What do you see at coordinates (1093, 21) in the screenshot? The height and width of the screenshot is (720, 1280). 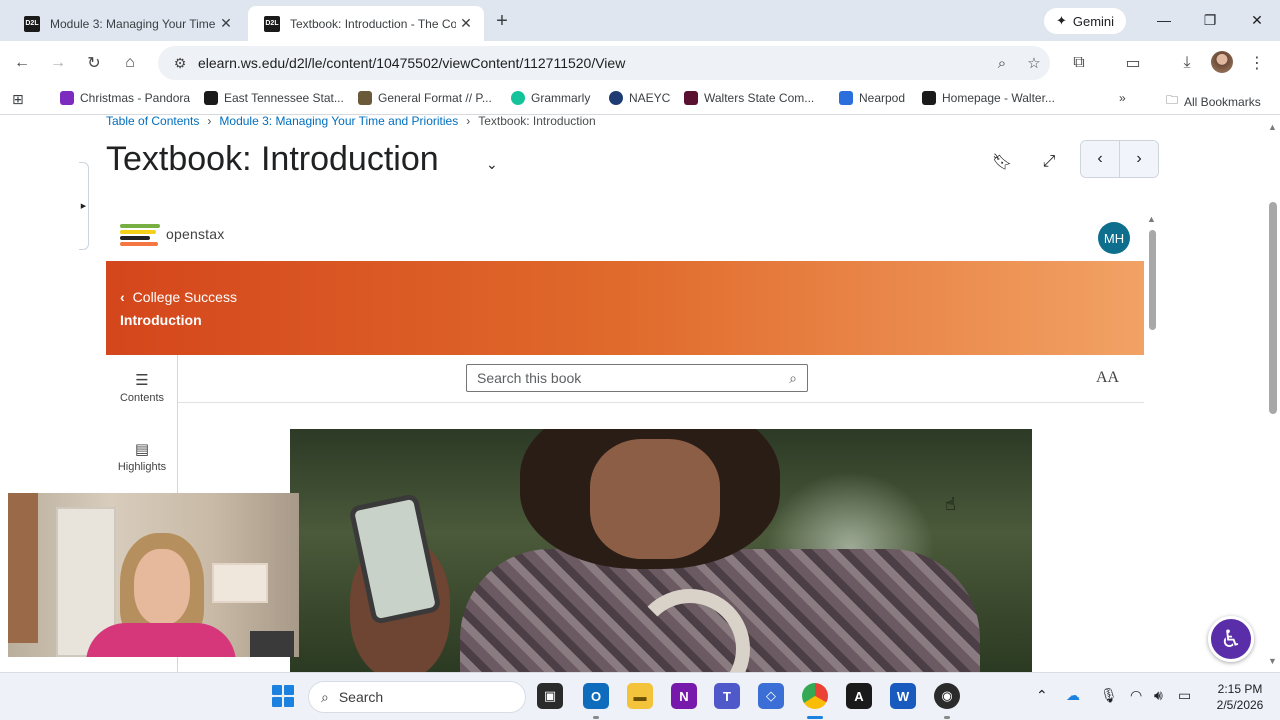 I see `gemini-label: Gemini` at bounding box center [1093, 21].